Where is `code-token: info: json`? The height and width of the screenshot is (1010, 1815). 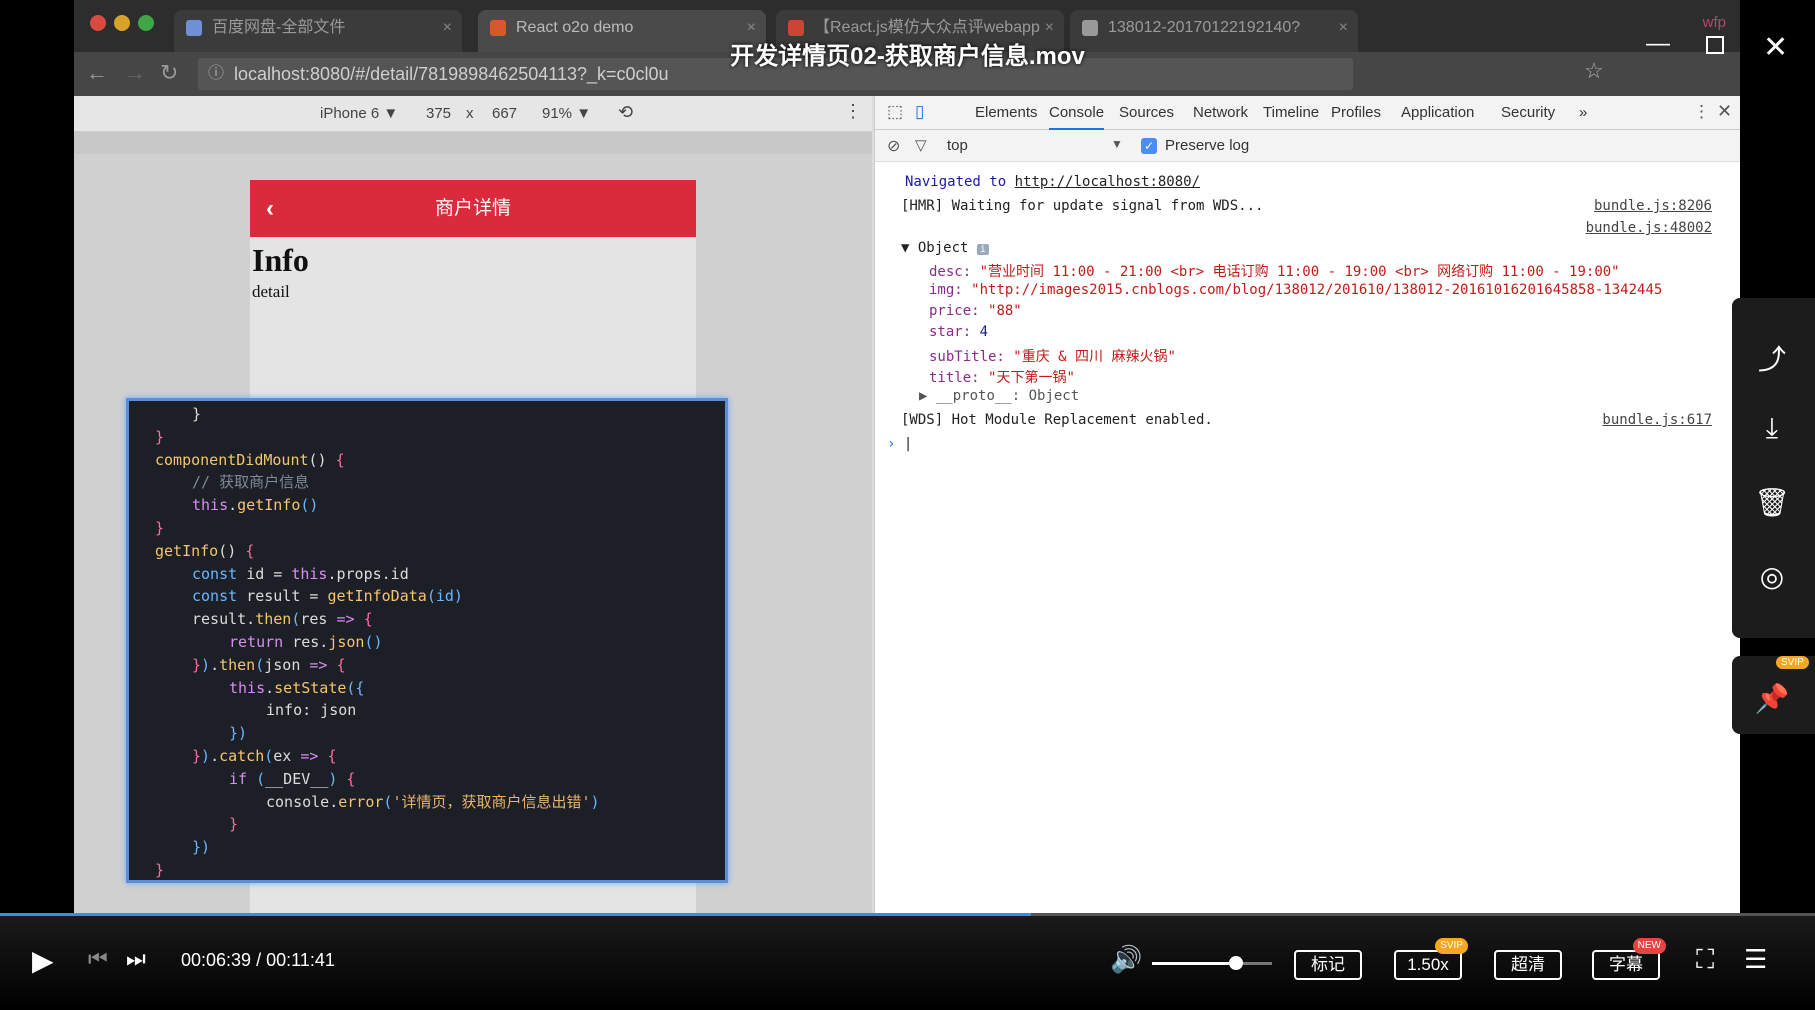
code-token: info: json is located at coordinates (311, 710).